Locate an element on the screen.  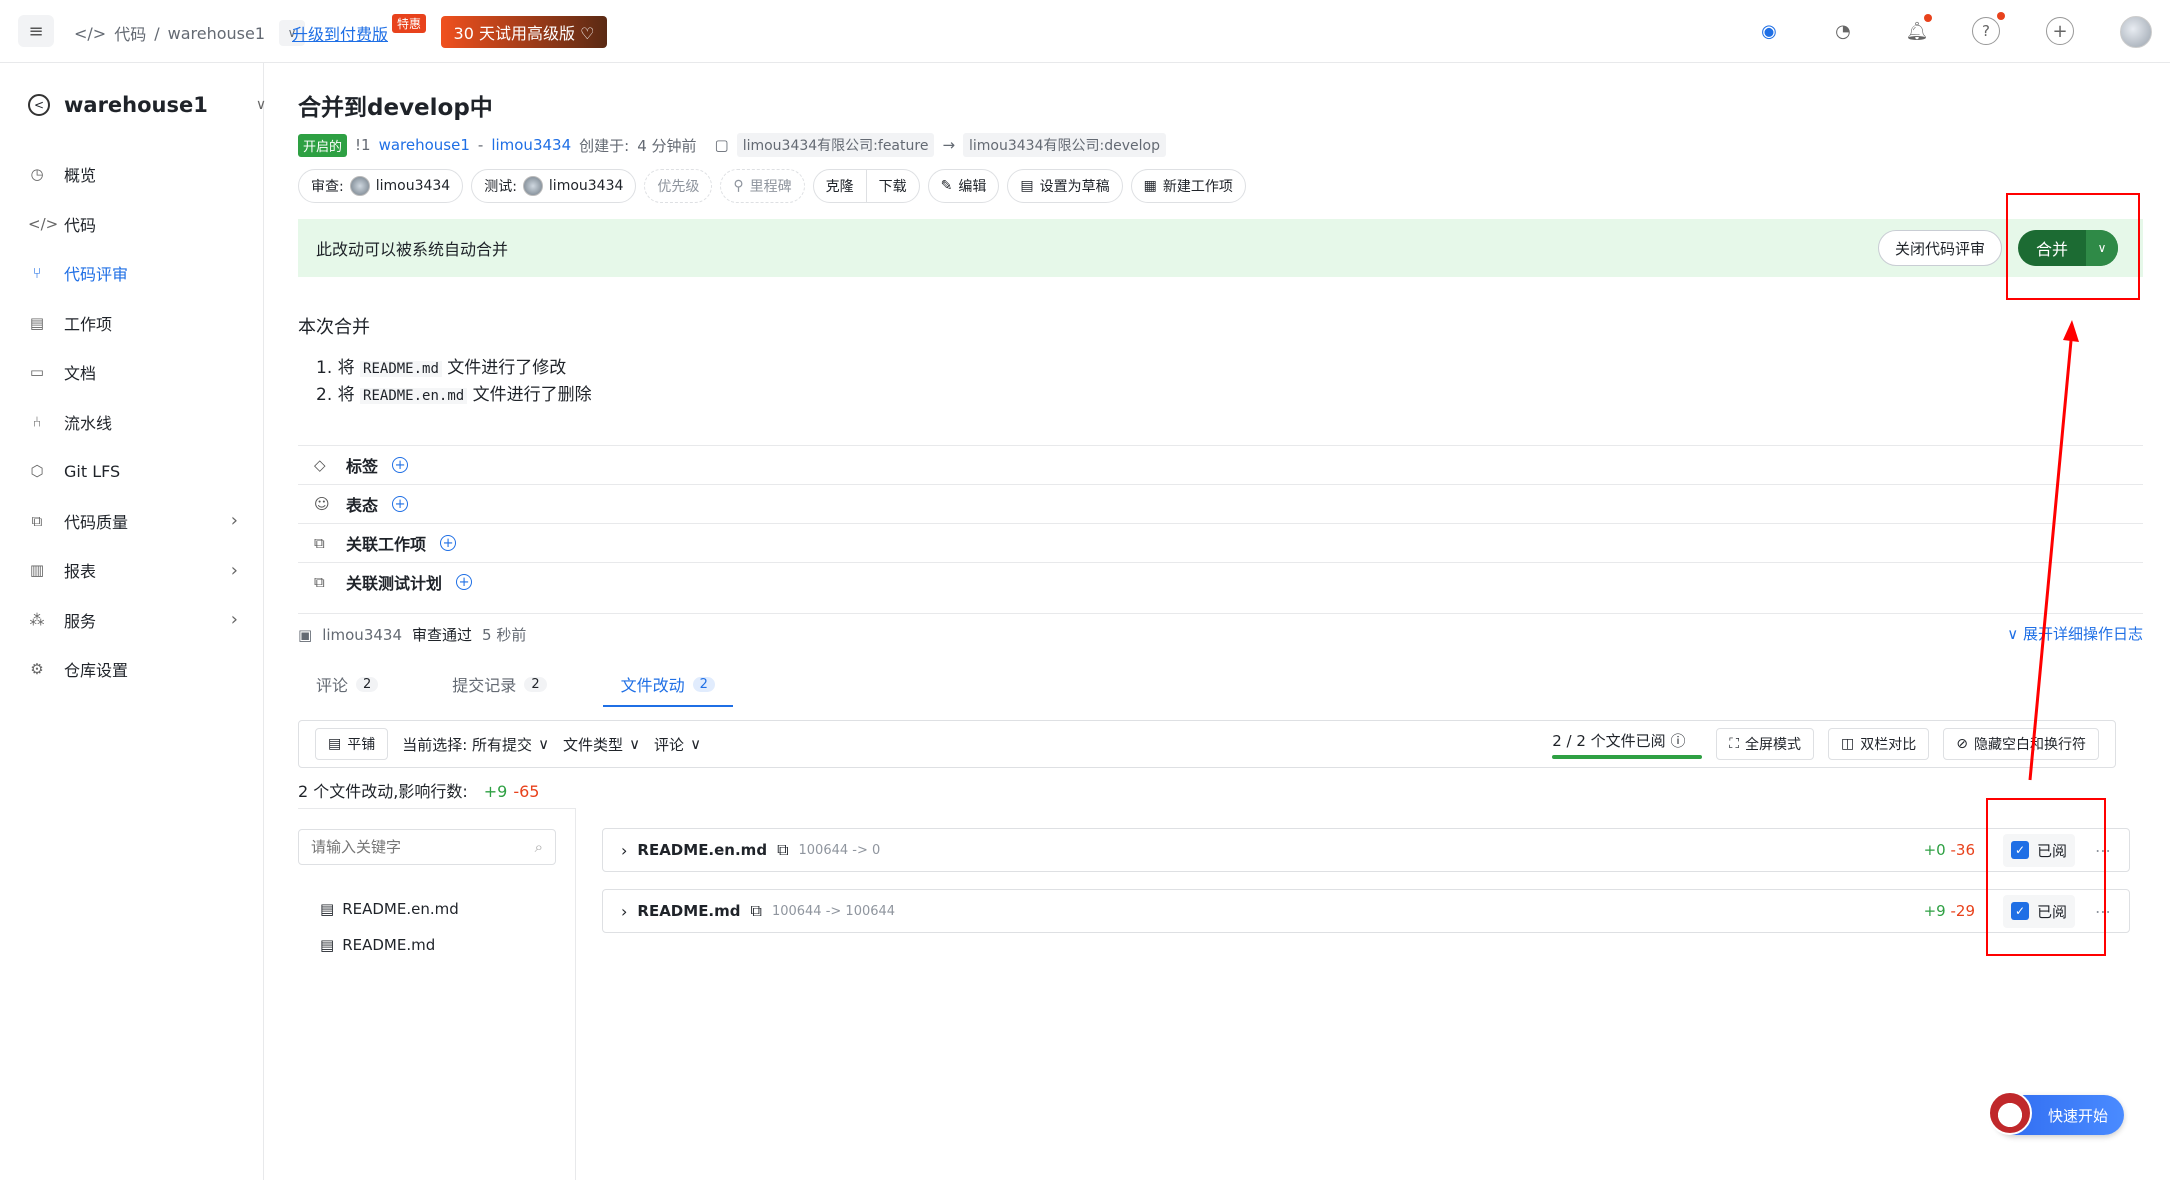
book-icon: ▭ is located at coordinates (37, 372).